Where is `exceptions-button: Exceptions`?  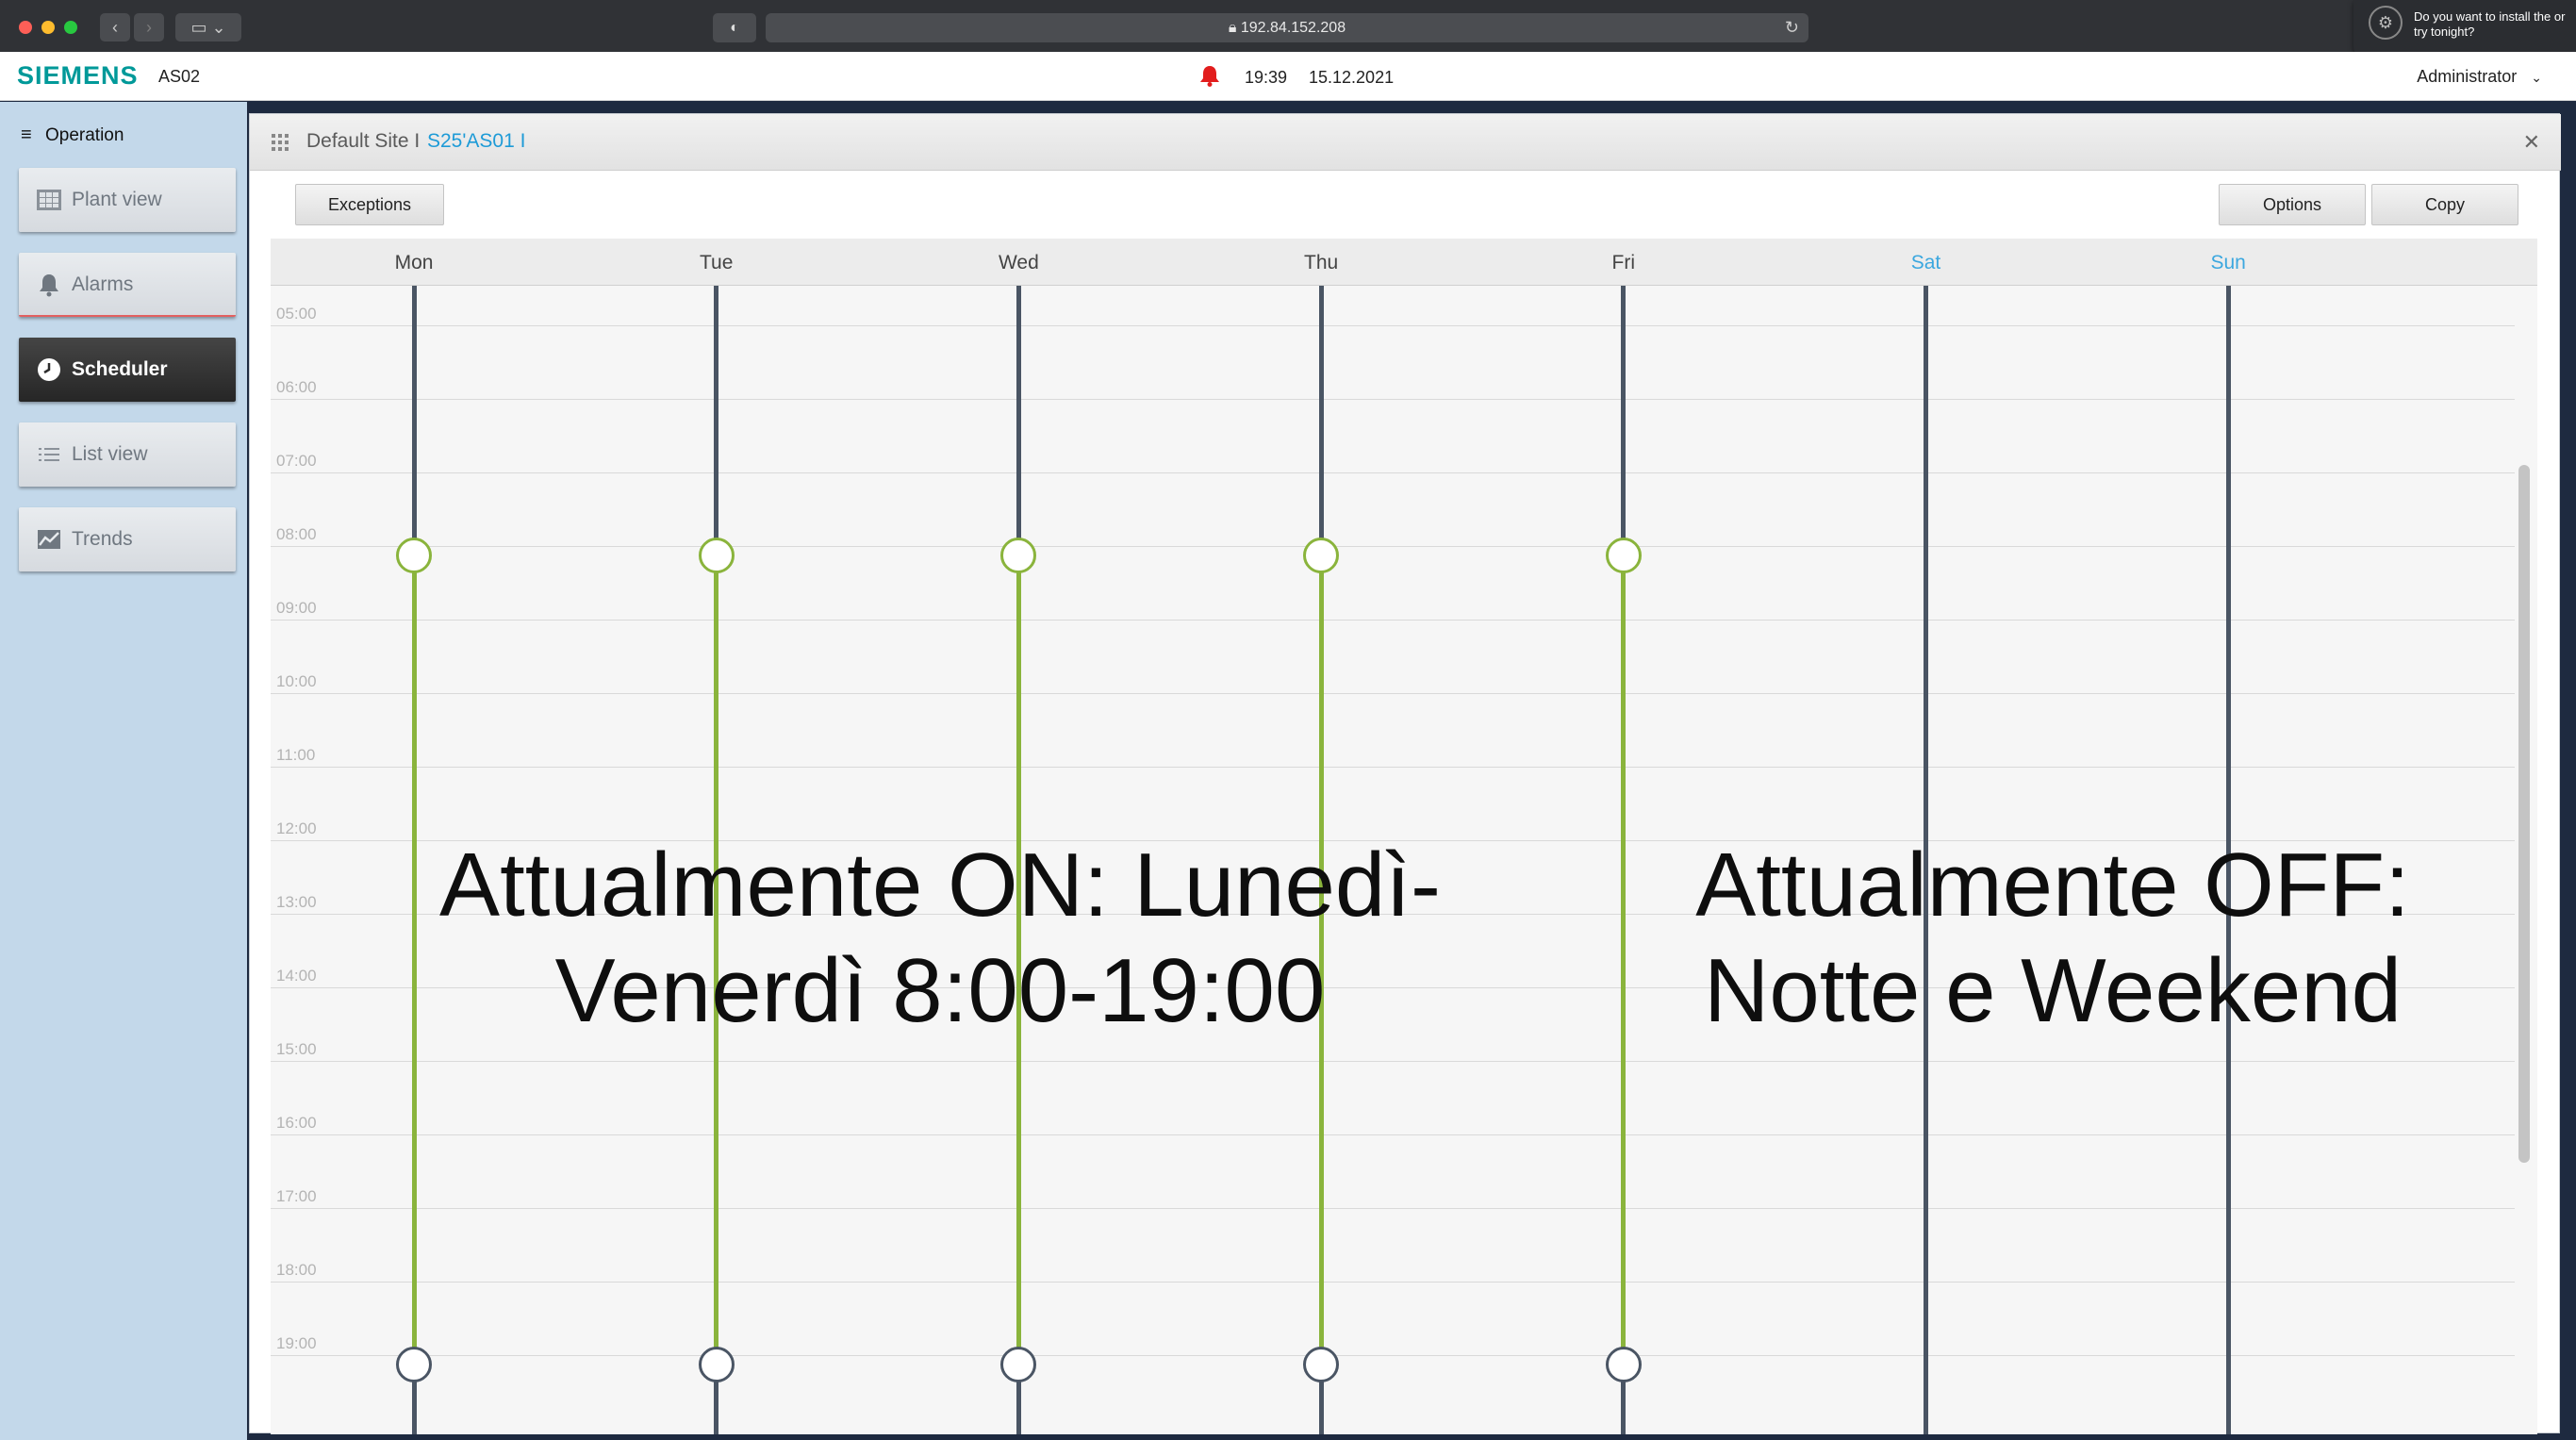 exceptions-button: Exceptions is located at coordinates (369, 204).